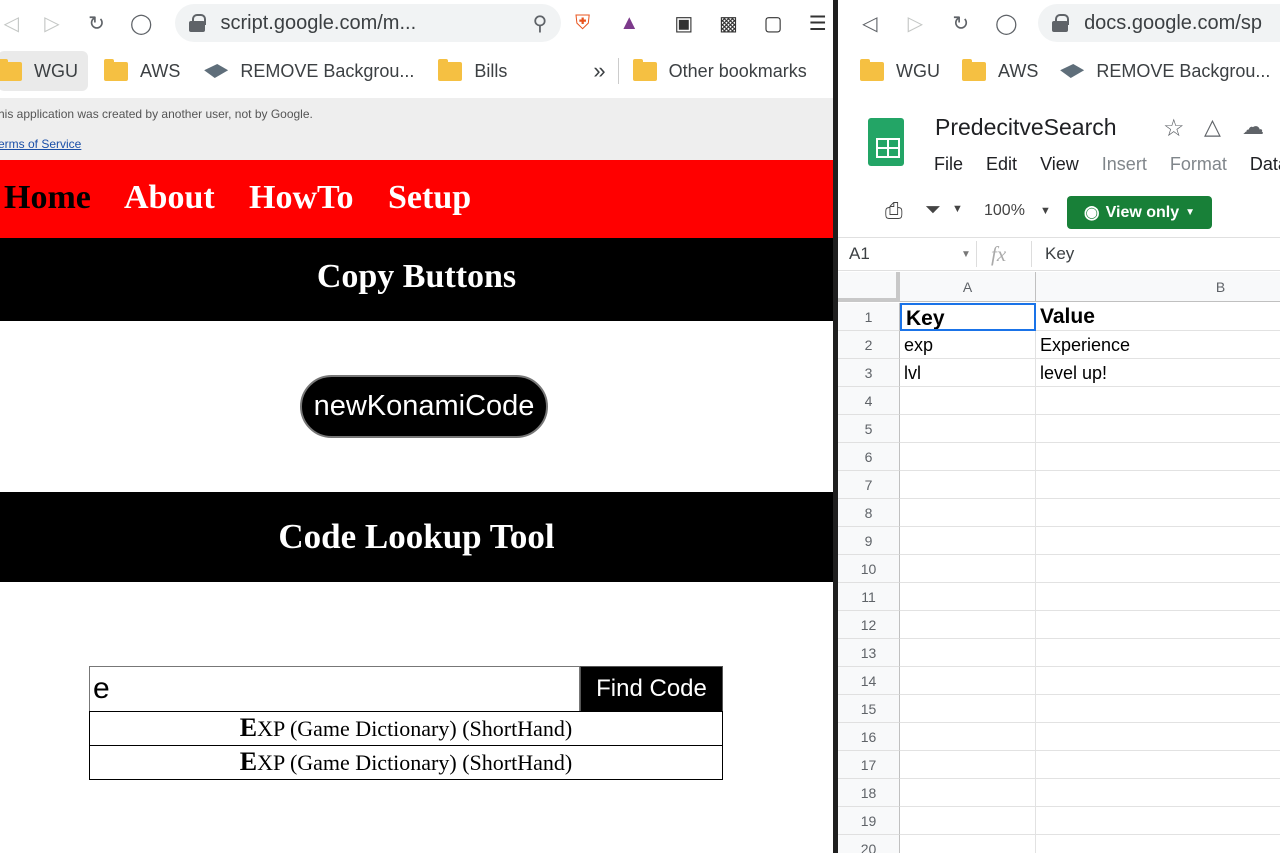  What do you see at coordinates (720, 71) in the screenshot?
I see `bookmark-other: Other bookmarks` at bounding box center [720, 71].